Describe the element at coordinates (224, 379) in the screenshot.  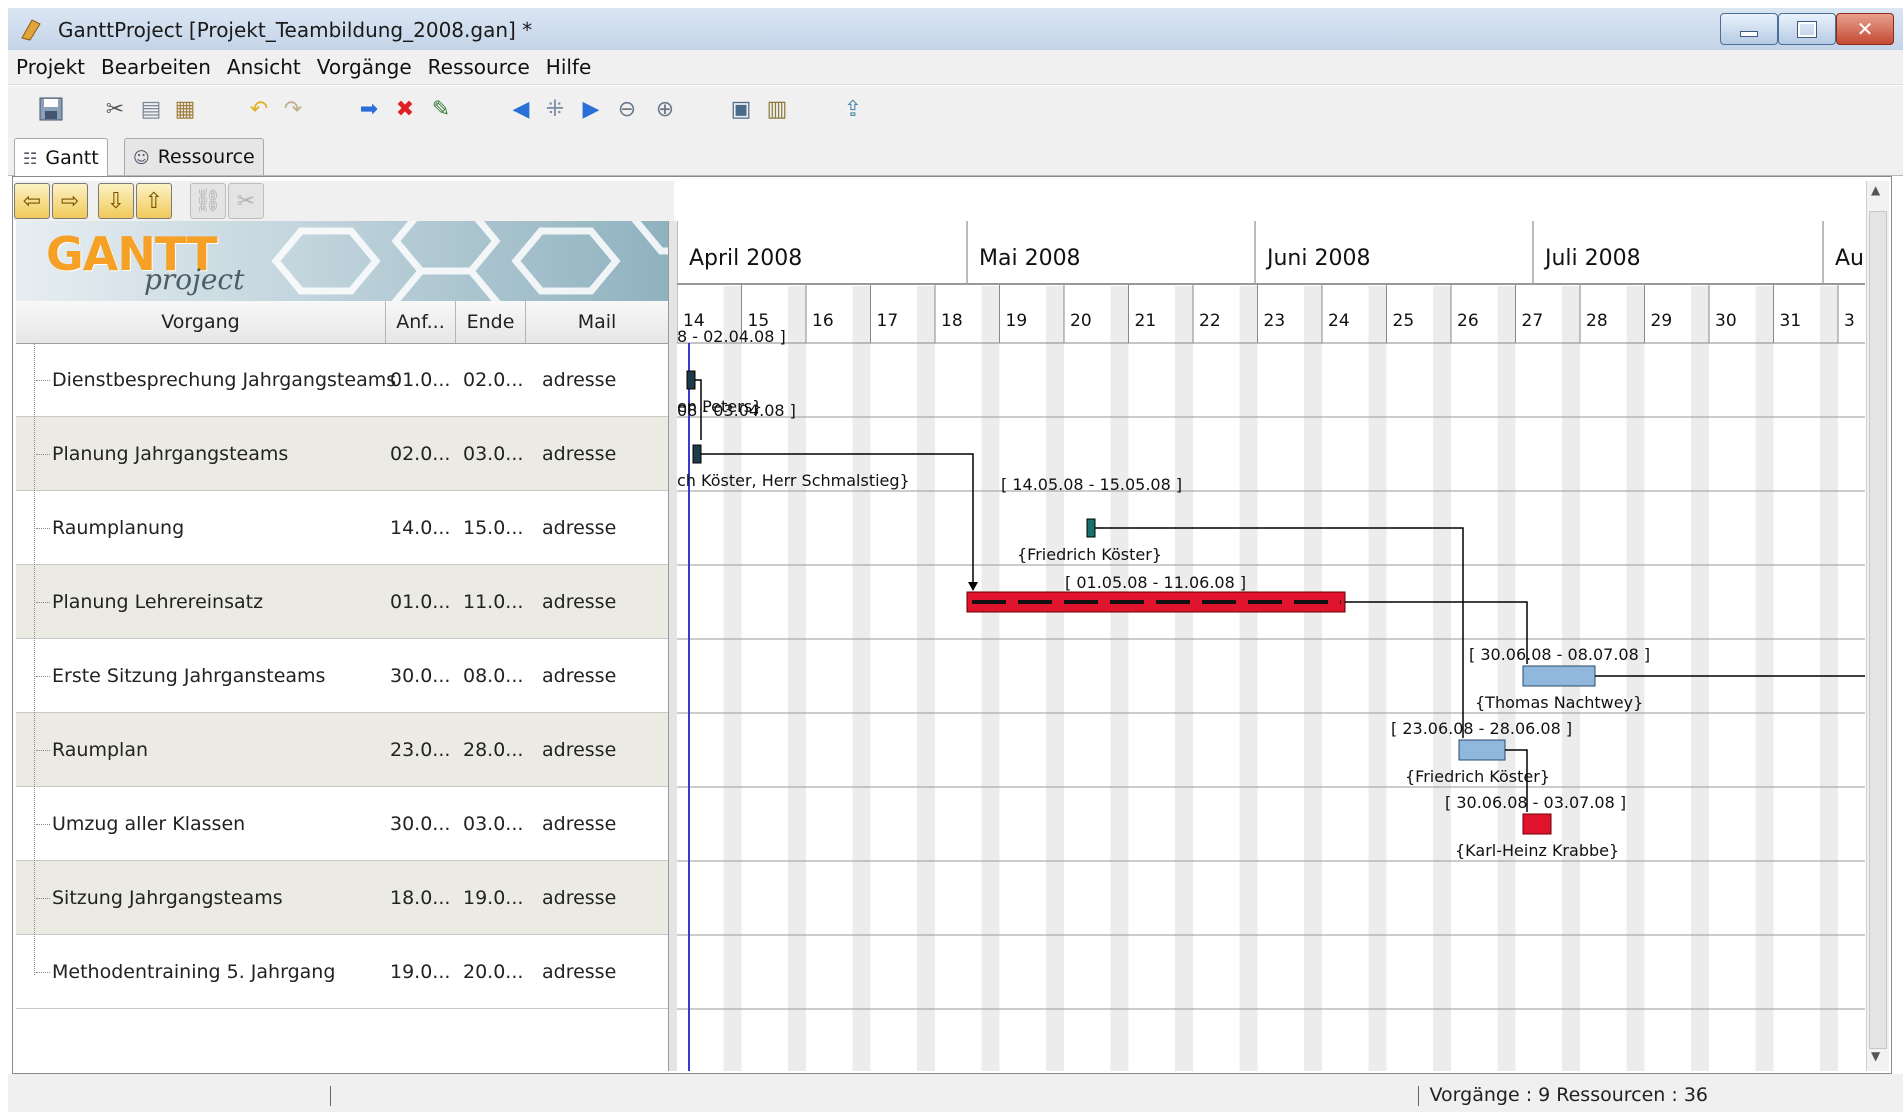
I see `task-name: Dienstbesprechung Jahrgangsteams` at that location.